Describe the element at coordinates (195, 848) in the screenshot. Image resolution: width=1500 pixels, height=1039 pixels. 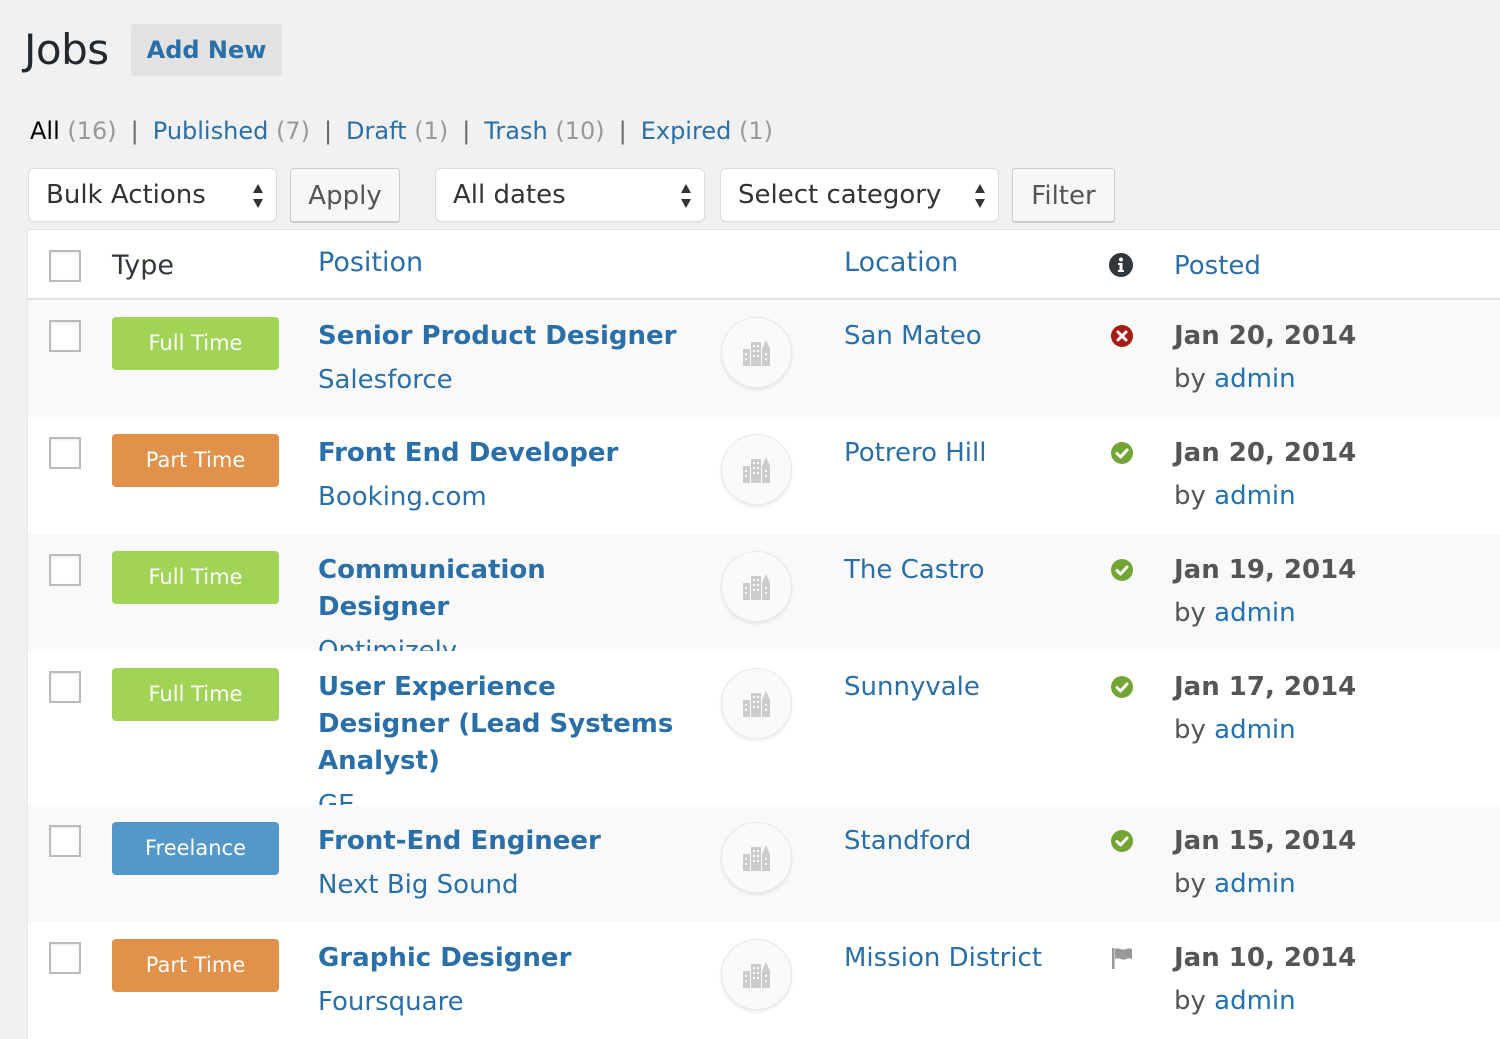
I see `job-type-badge: Freelance` at that location.